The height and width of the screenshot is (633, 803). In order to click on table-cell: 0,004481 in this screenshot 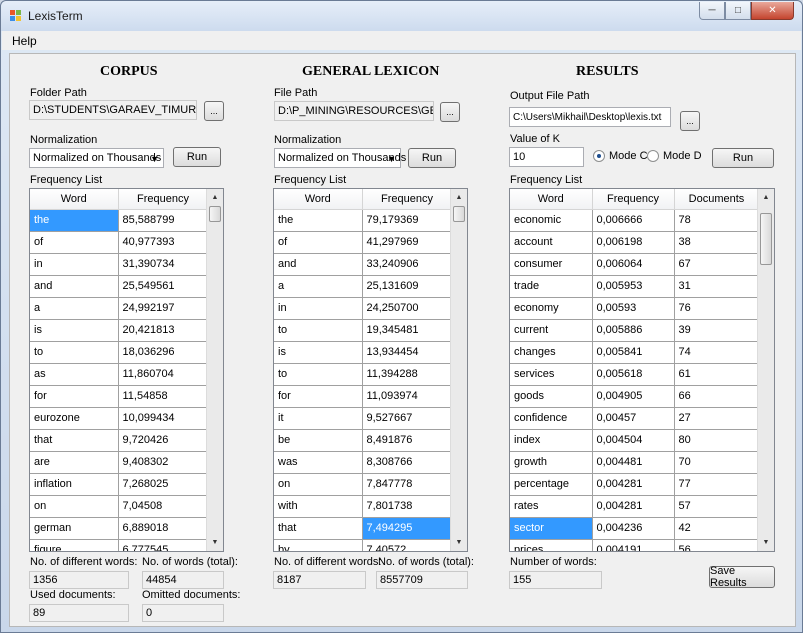, I will do `click(633, 462)`.